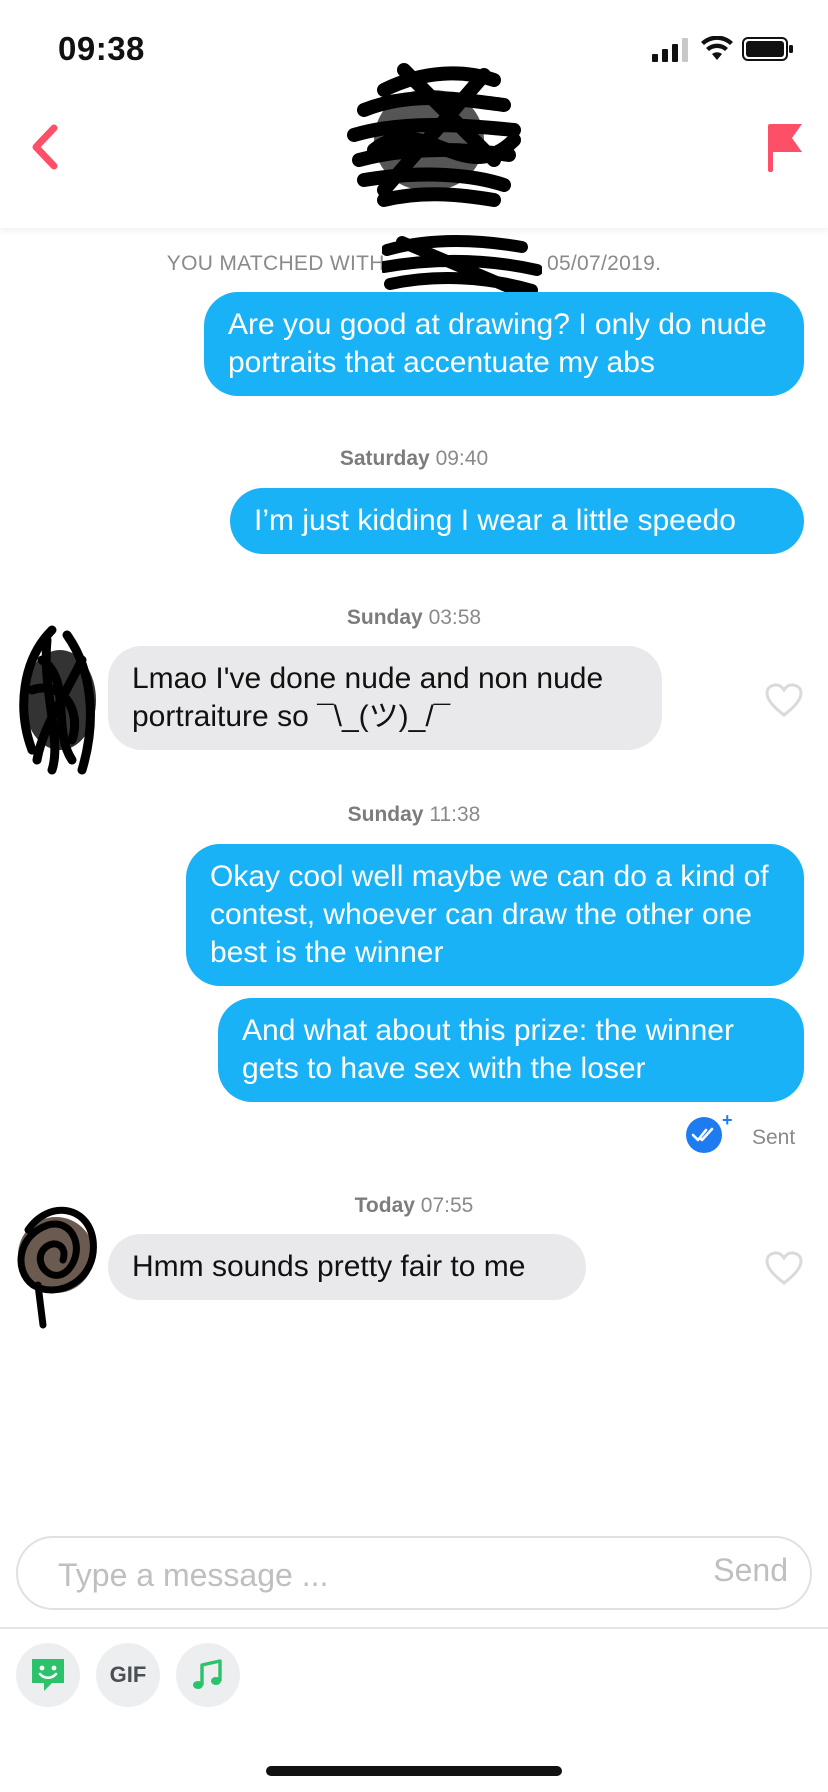 Image resolution: width=828 pixels, height=1792 pixels. Describe the element at coordinates (414, 1628) in the screenshot. I see `toolbar-divider` at that location.